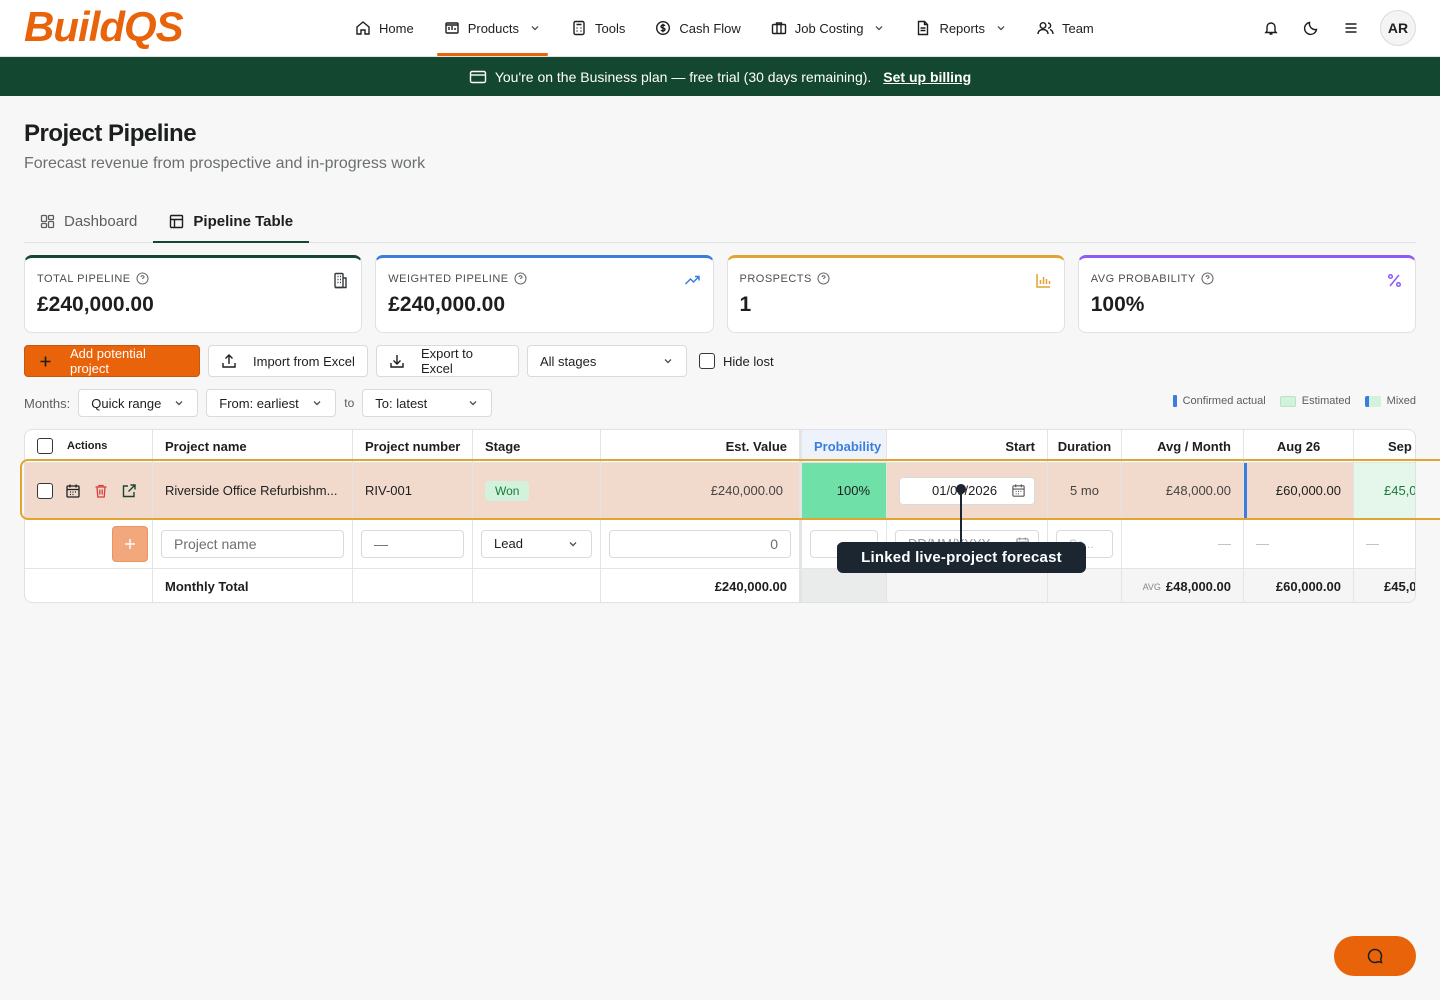 Image resolution: width=1440 pixels, height=1000 pixels. I want to click on card-label: TOTAL PIPELINE, so click(84, 278).